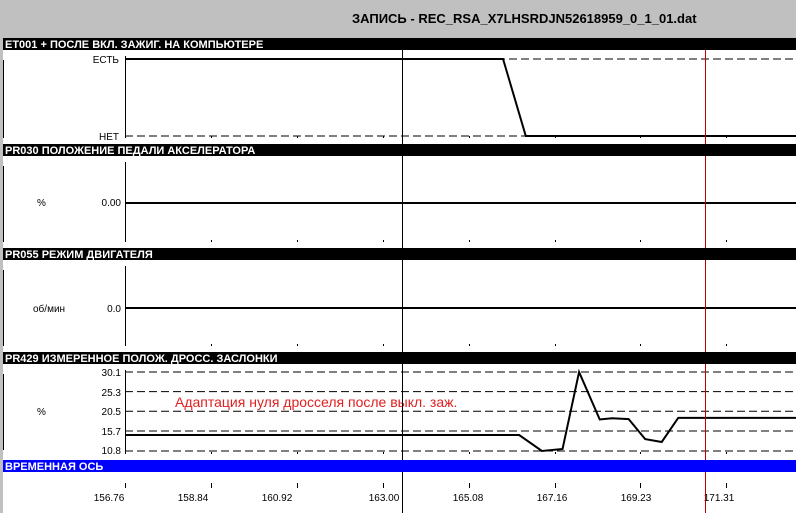 Image resolution: width=796 pixels, height=513 pixels. What do you see at coordinates (399, 150) in the screenshot?
I see `panel-header-pr030: PR030 ПОЛОЖЕНИЕ ПЕДАЛИ АКСЕЛЕРАТОРА` at bounding box center [399, 150].